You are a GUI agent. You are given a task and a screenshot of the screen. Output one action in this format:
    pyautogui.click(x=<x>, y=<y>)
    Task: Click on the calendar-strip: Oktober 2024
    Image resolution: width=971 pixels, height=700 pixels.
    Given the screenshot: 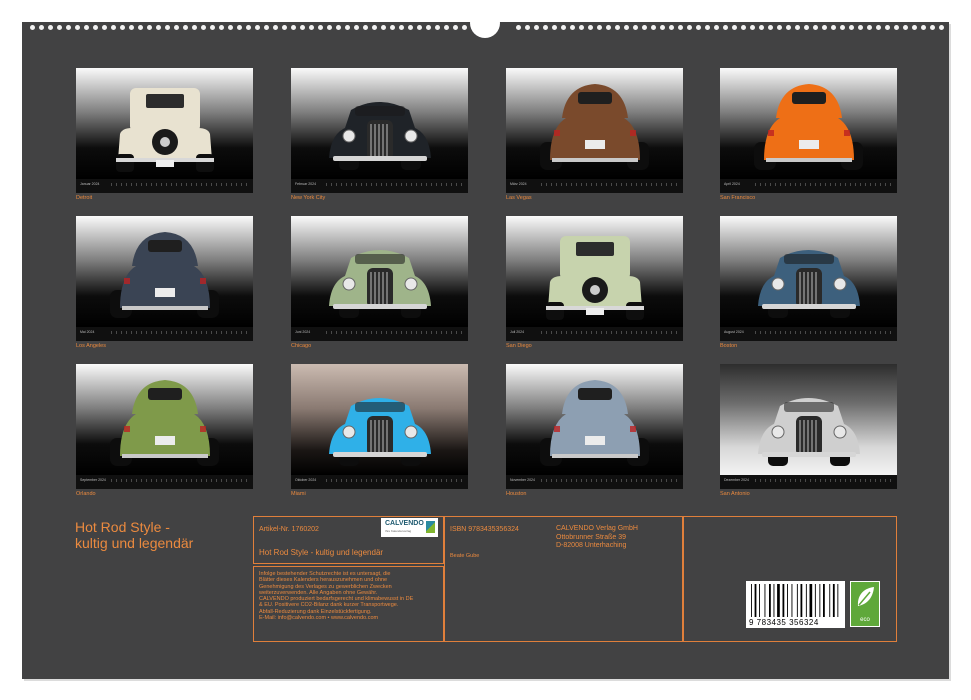 What is the action you would take?
    pyautogui.click(x=379, y=482)
    